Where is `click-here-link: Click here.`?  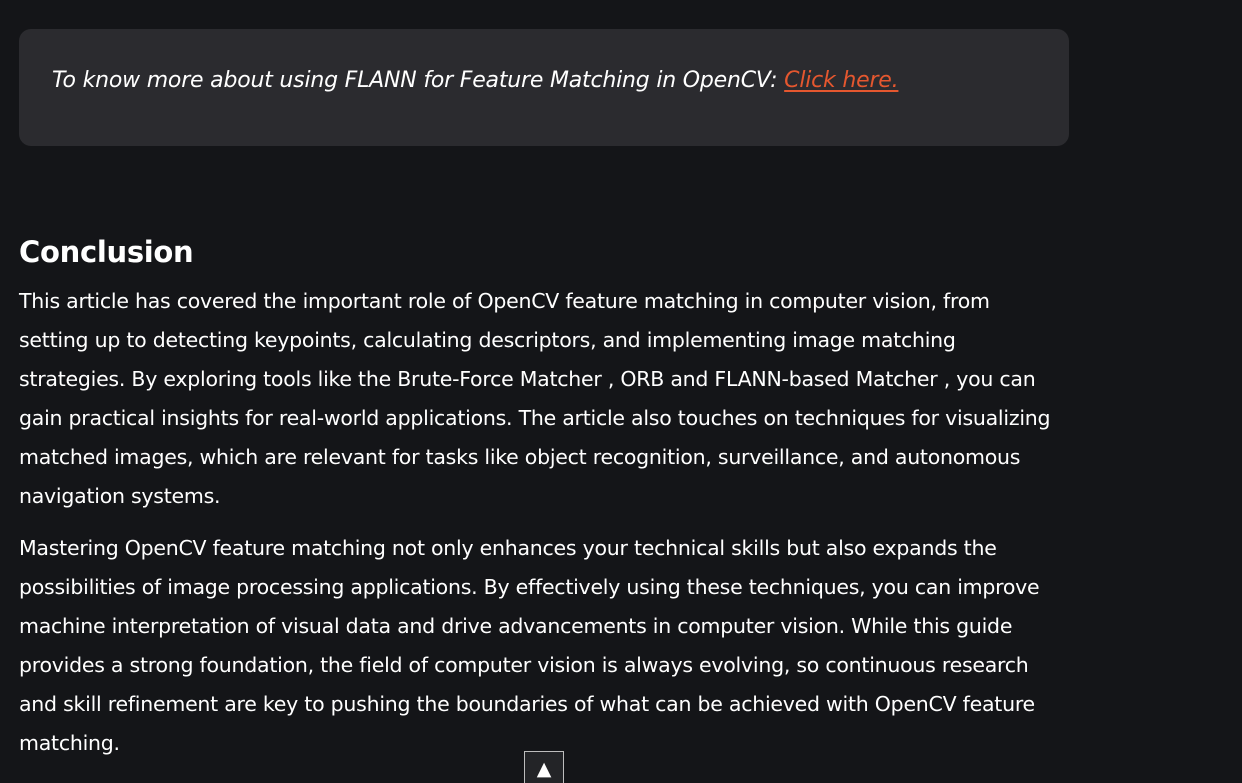
click-here-link: Click here. is located at coordinates (841, 80).